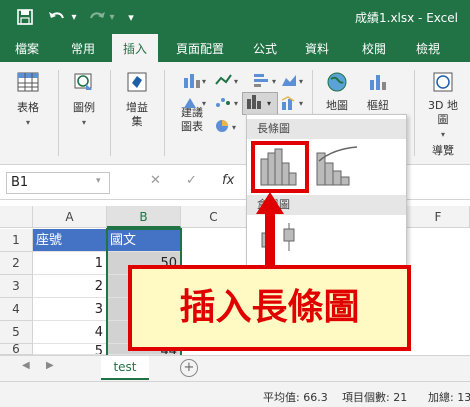  I want to click on tours-group-label: 導覽, so click(443, 150).